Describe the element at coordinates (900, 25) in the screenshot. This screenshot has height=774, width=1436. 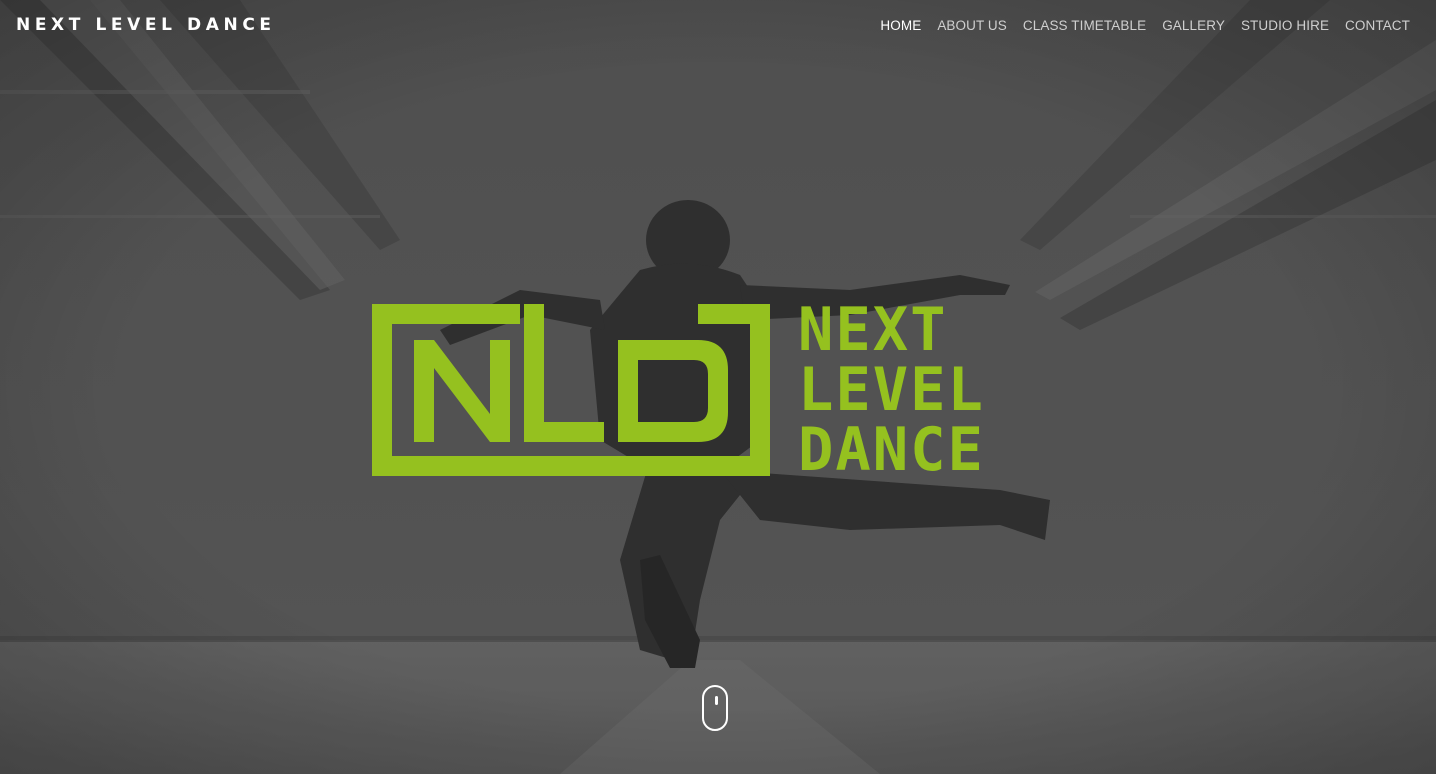
I see `nav-item-home: HOME` at that location.